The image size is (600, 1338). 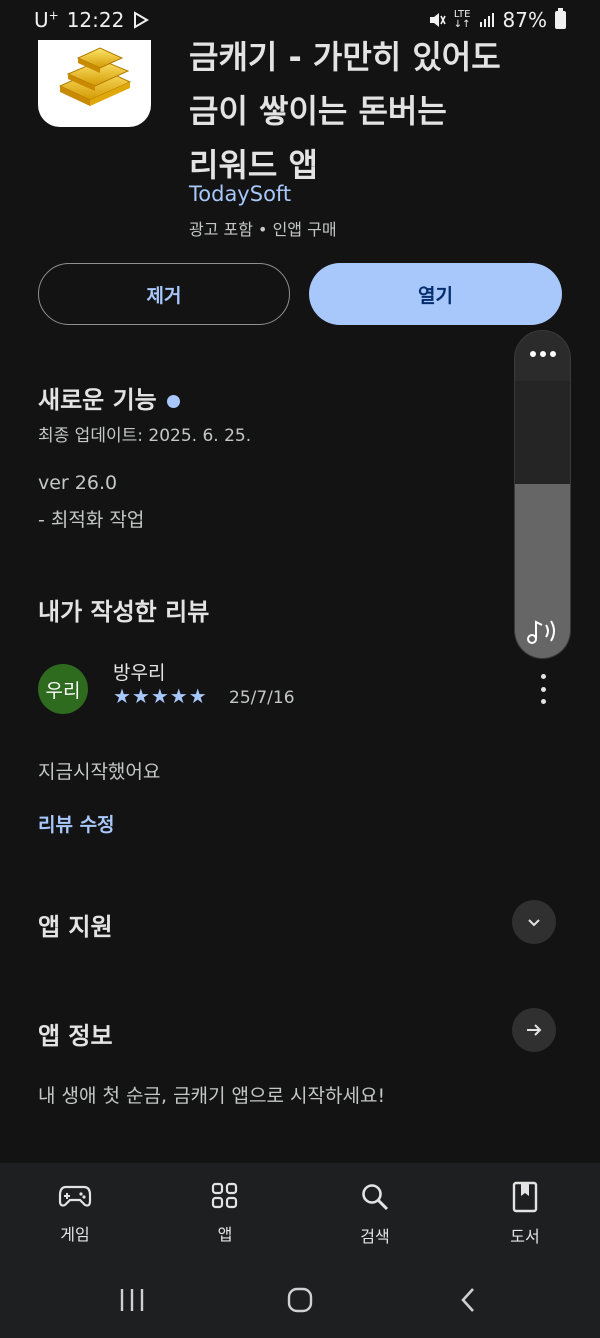 I want to click on volume-more-icon, so click(x=542, y=354).